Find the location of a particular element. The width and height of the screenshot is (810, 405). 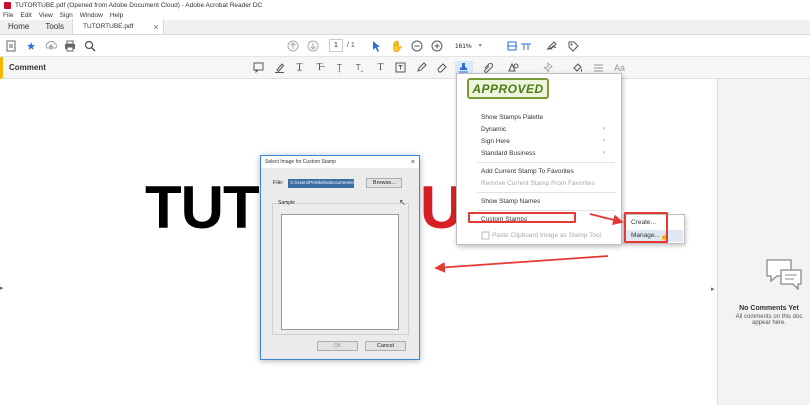

tab-document: TUTORTUBE.pdf × is located at coordinates (118, 26).